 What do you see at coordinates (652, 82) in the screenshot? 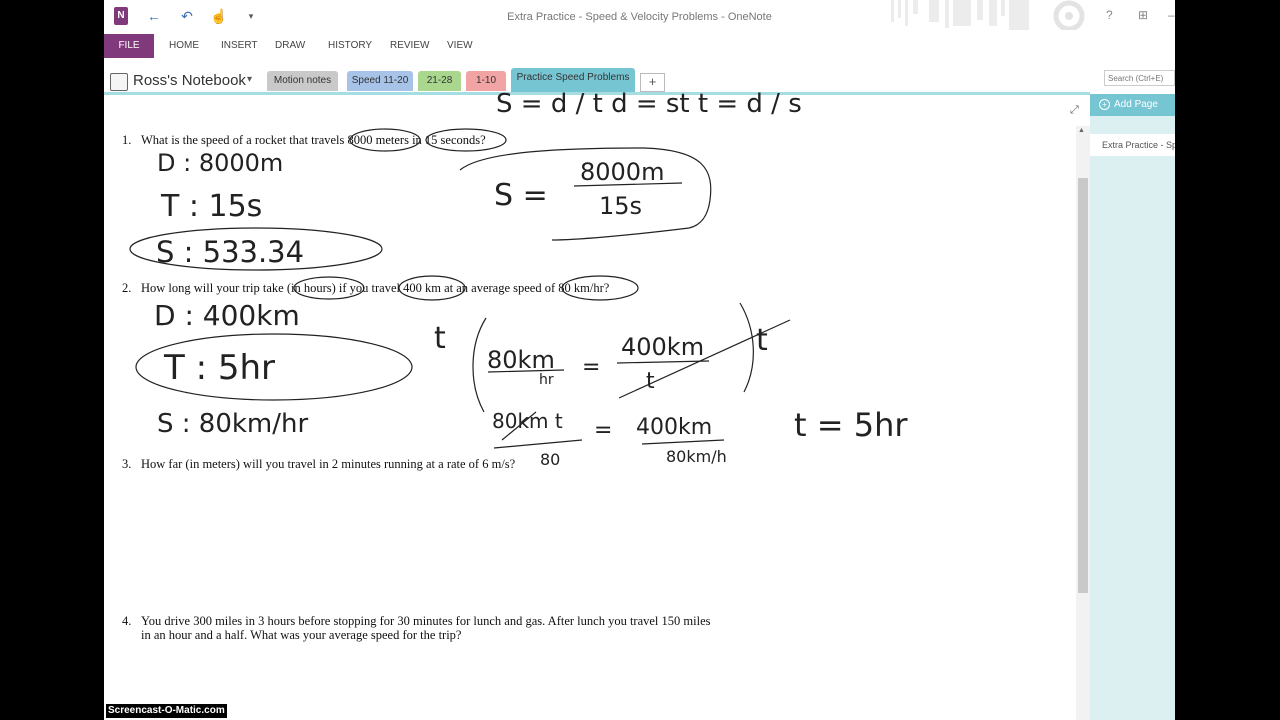
I see `add-section-button: +` at bounding box center [652, 82].